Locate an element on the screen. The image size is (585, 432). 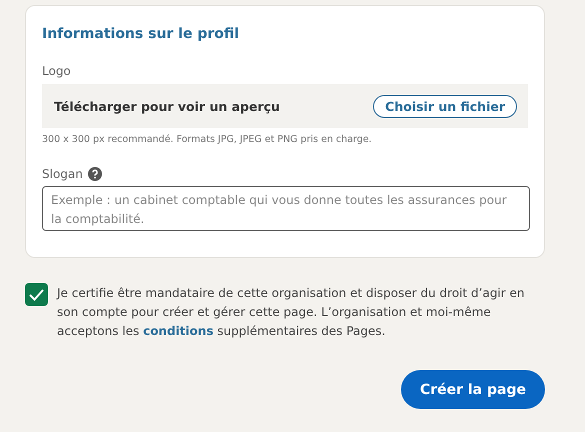
section-title: Informations sur le profil is located at coordinates (141, 34).